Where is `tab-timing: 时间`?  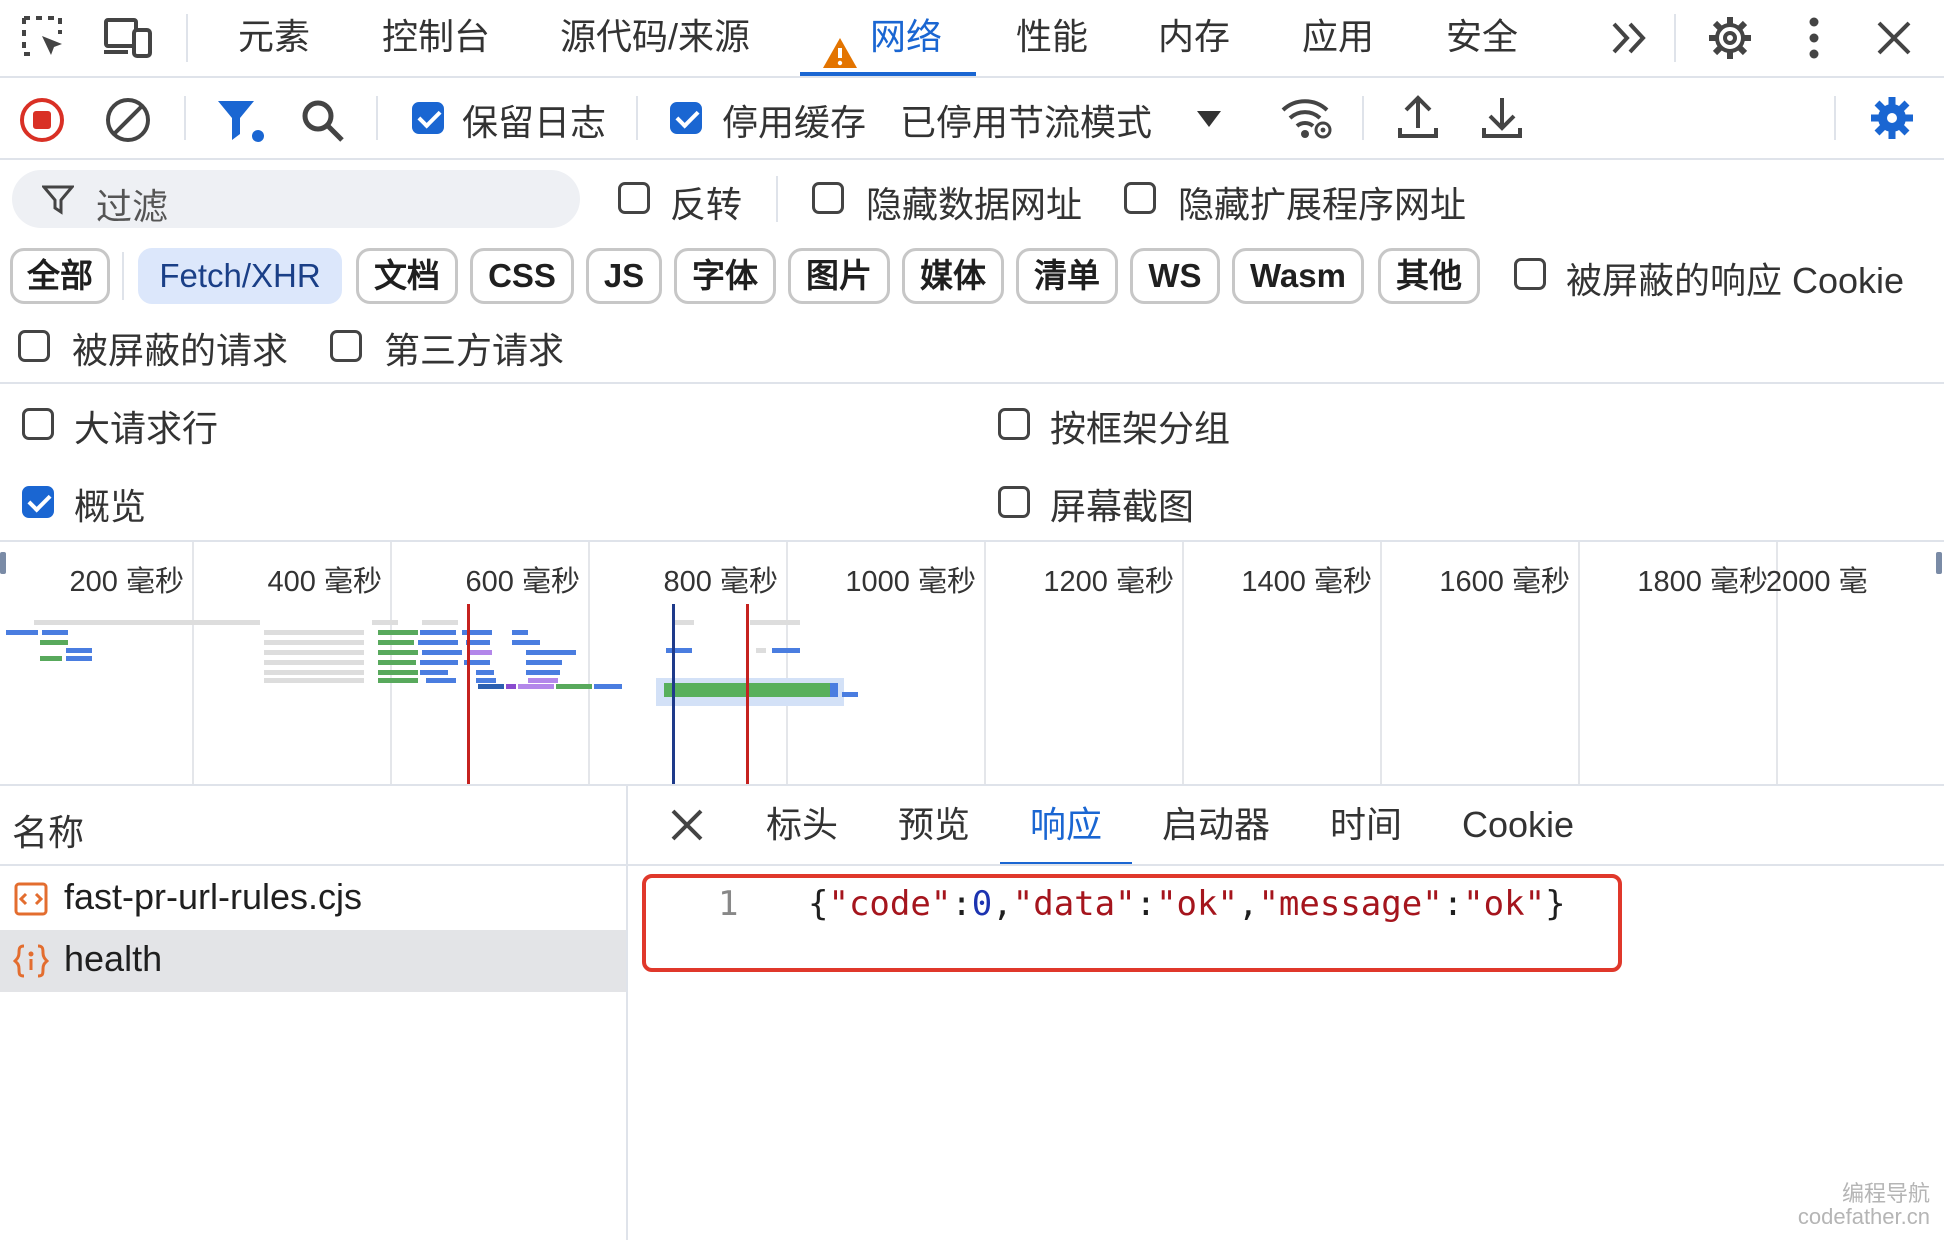
tab-timing: 时间 is located at coordinates (1366, 826).